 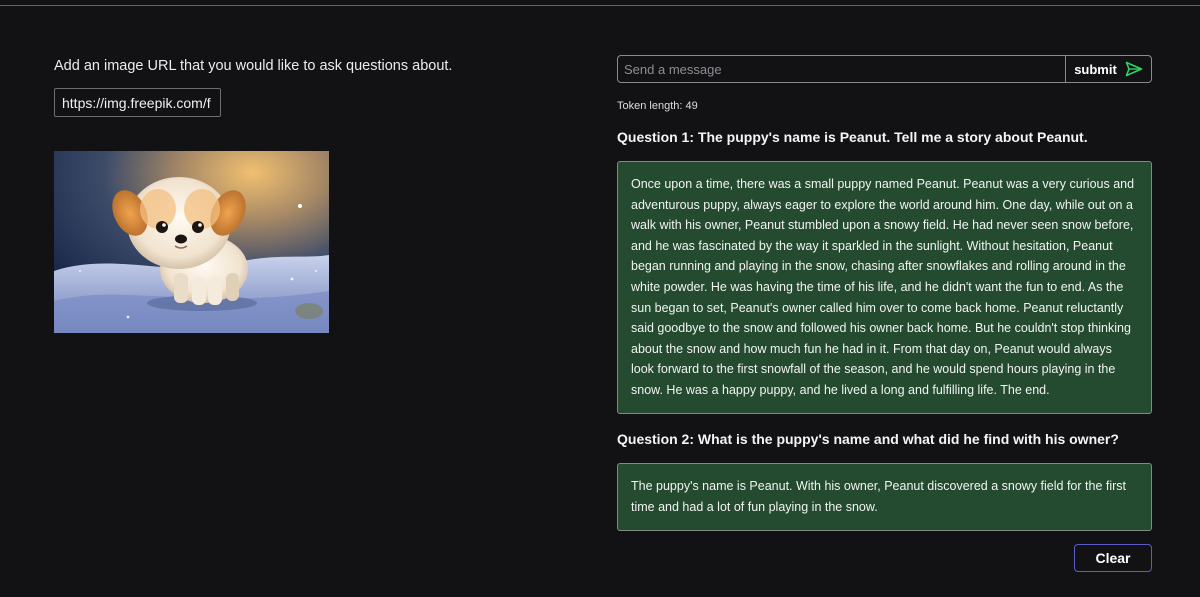 I want to click on clear-button: Clear, so click(x=1113, y=558).